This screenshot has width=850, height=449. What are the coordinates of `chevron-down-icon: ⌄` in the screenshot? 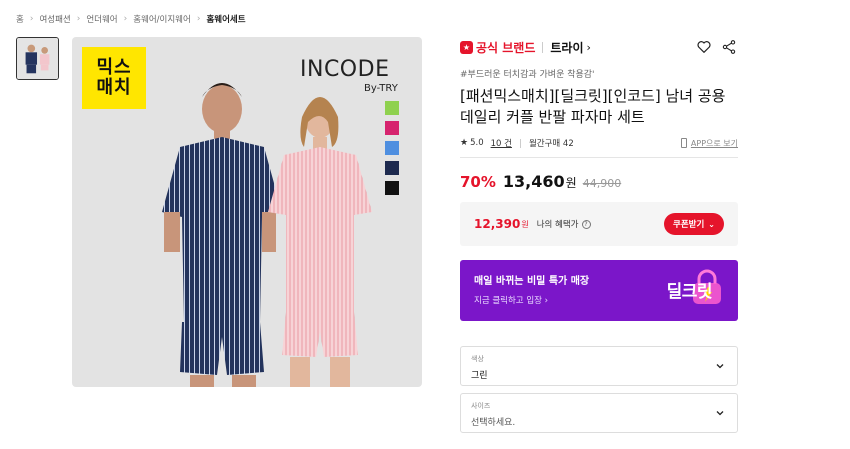 It's located at (711, 224).